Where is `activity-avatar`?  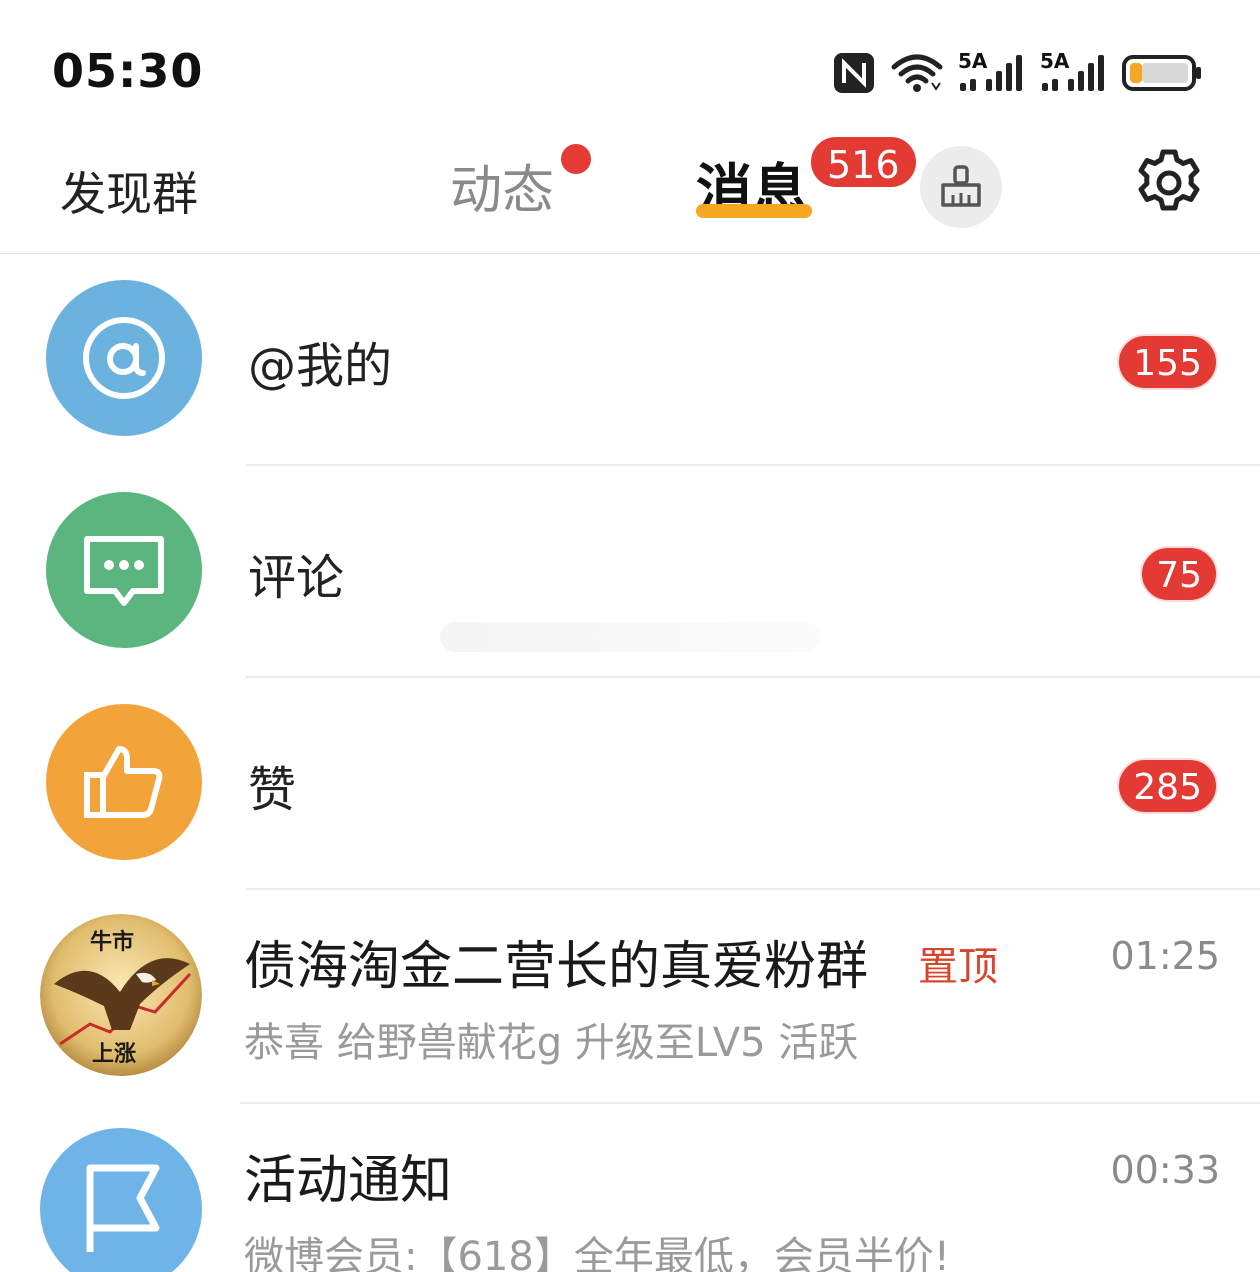
activity-avatar is located at coordinates (121, 1200).